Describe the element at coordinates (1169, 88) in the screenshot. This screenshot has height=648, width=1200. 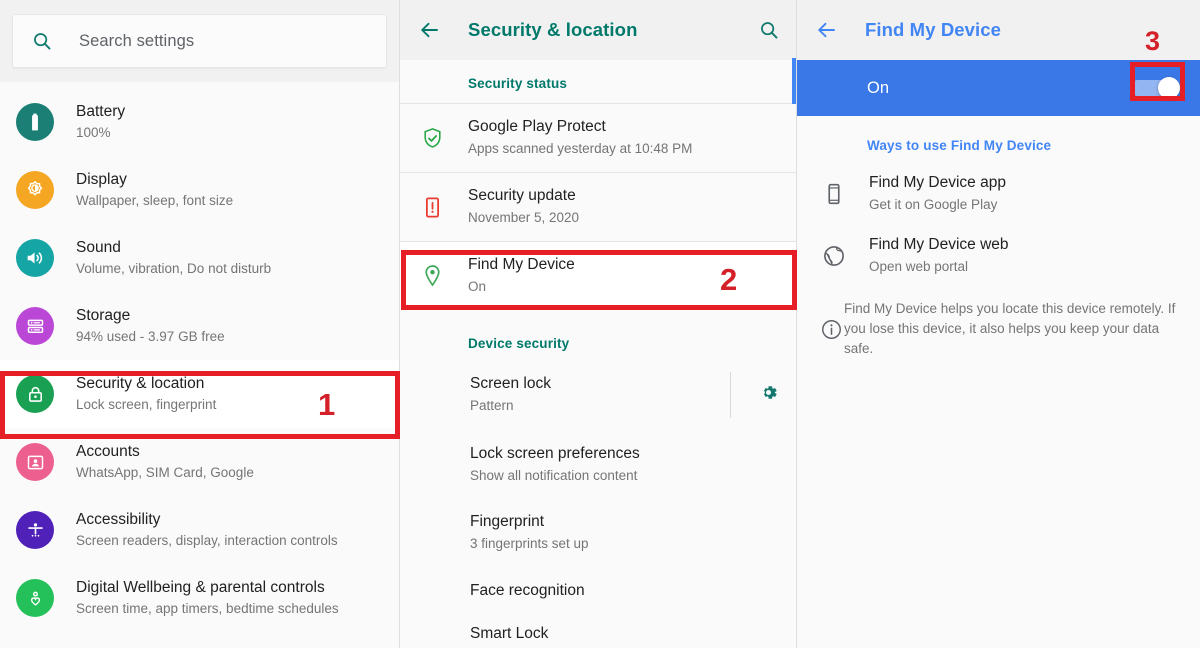
I see `switch-knob` at that location.